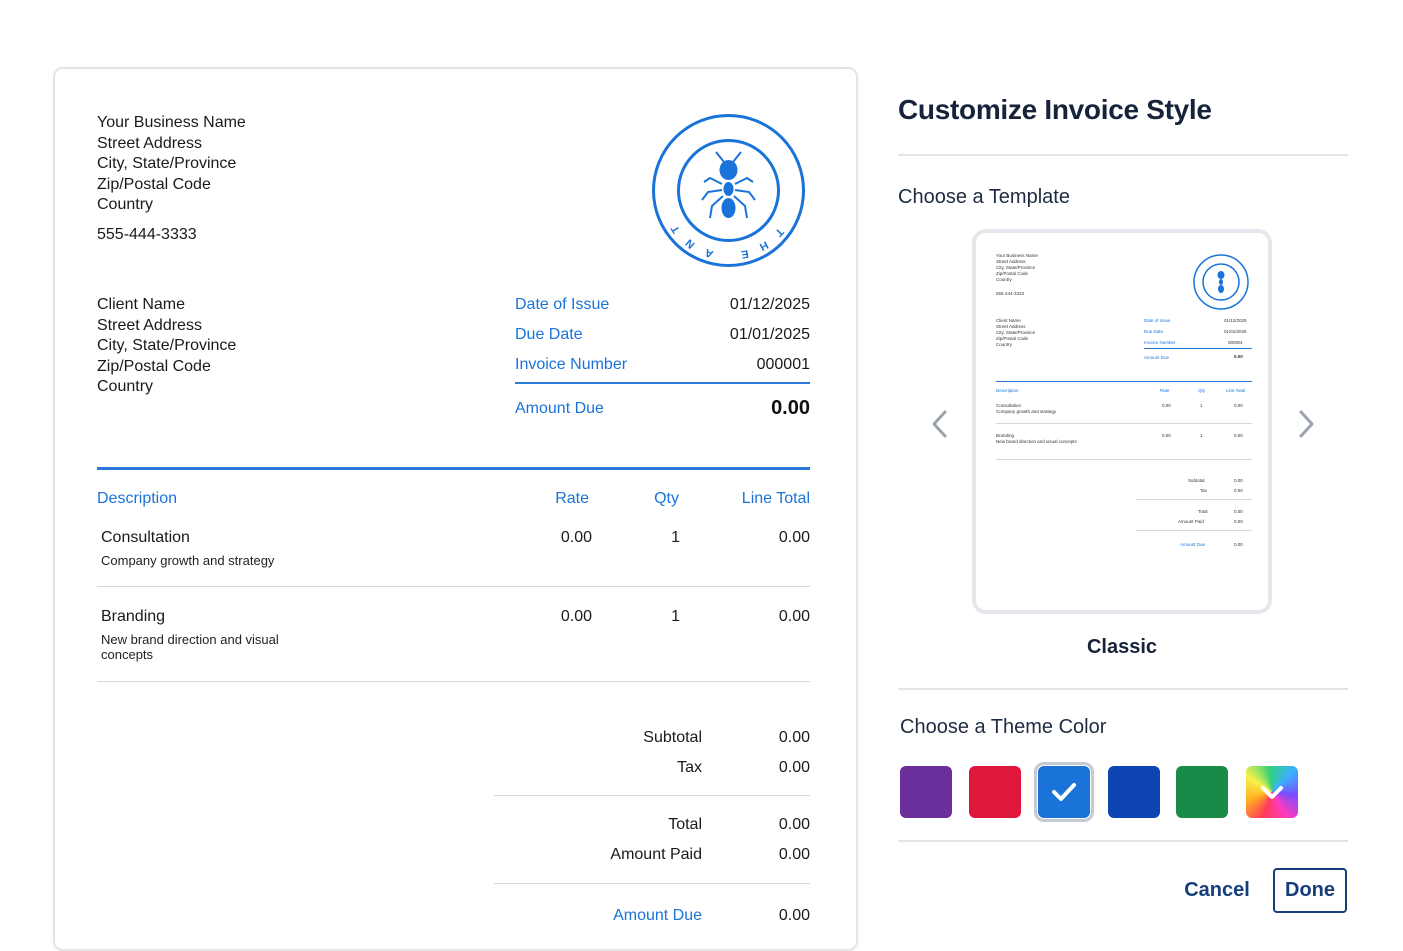 The width and height of the screenshot is (1403, 951). I want to click on thumb-tax-value: 0.00, so click(1238, 490).